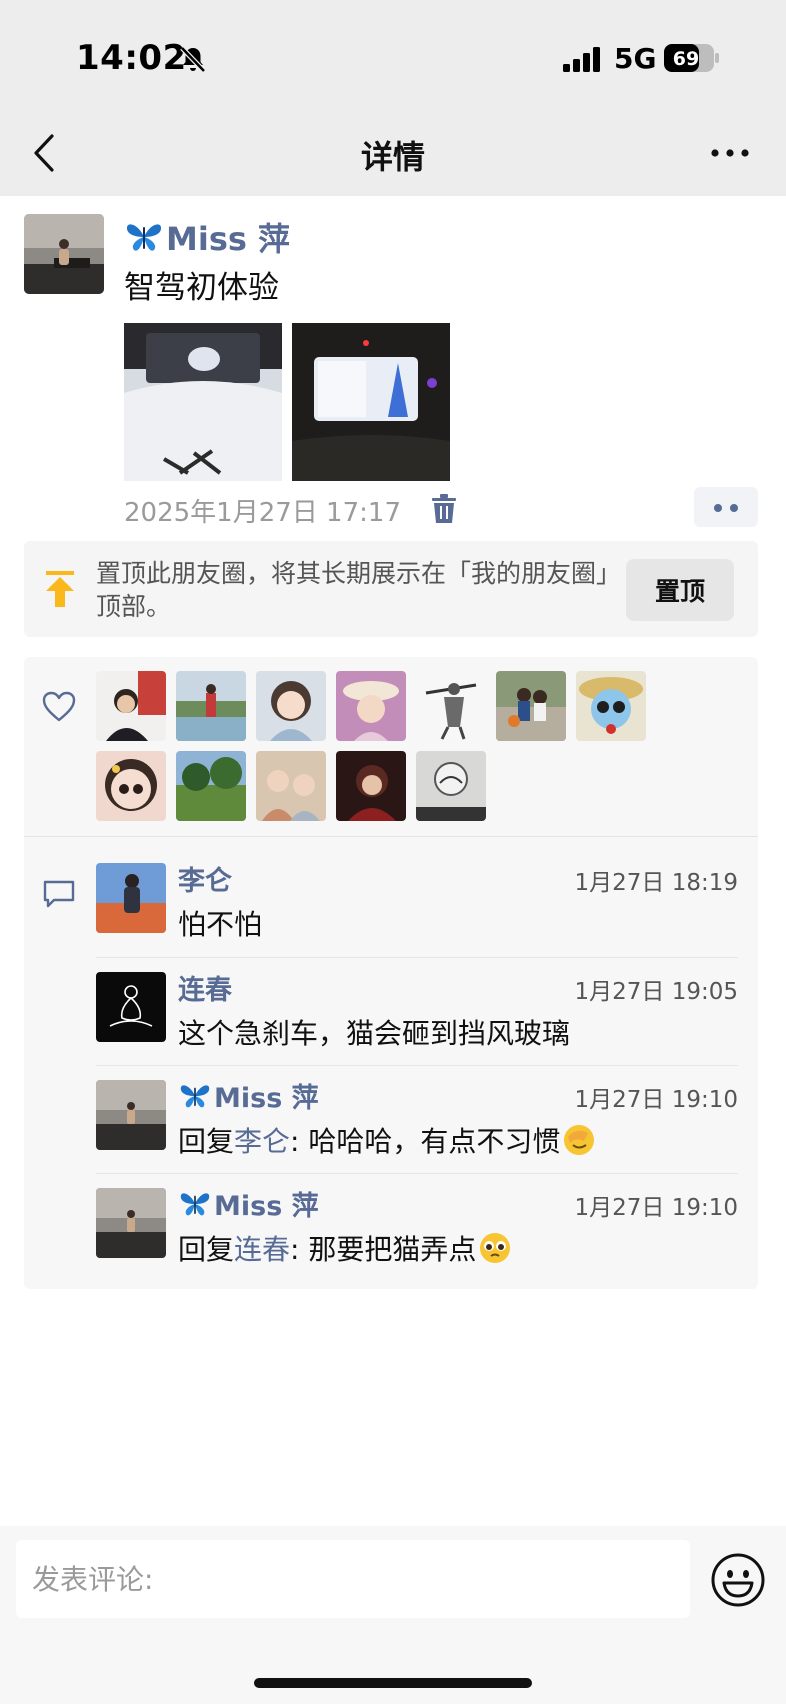 Image resolution: width=786 pixels, height=1704 pixels. I want to click on post-text: 智驾初体验, so click(201, 288).